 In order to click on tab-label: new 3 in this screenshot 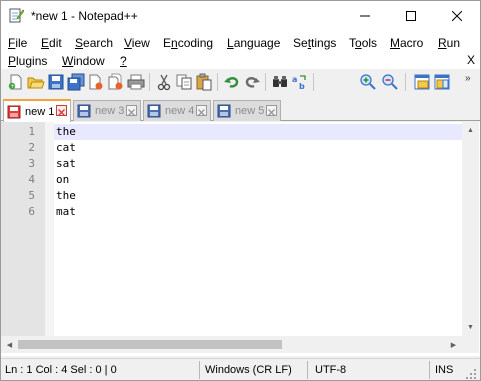, I will do `click(110, 111)`.